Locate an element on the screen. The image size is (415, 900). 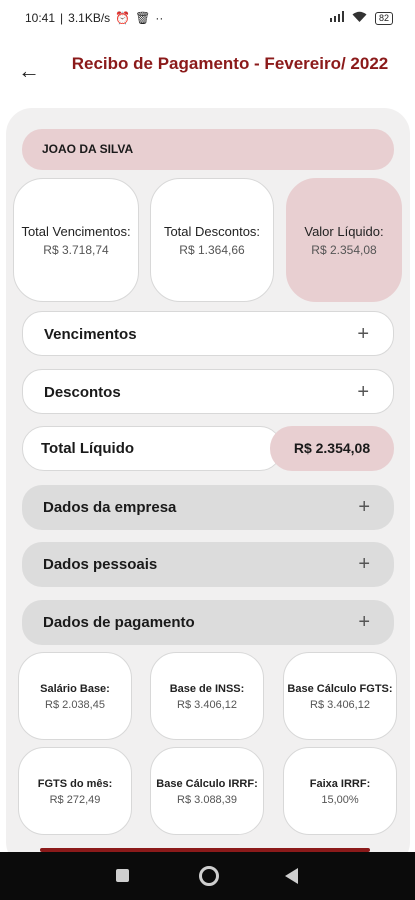
detail-value: R$ 272,49 is located at coordinates (75, 799).